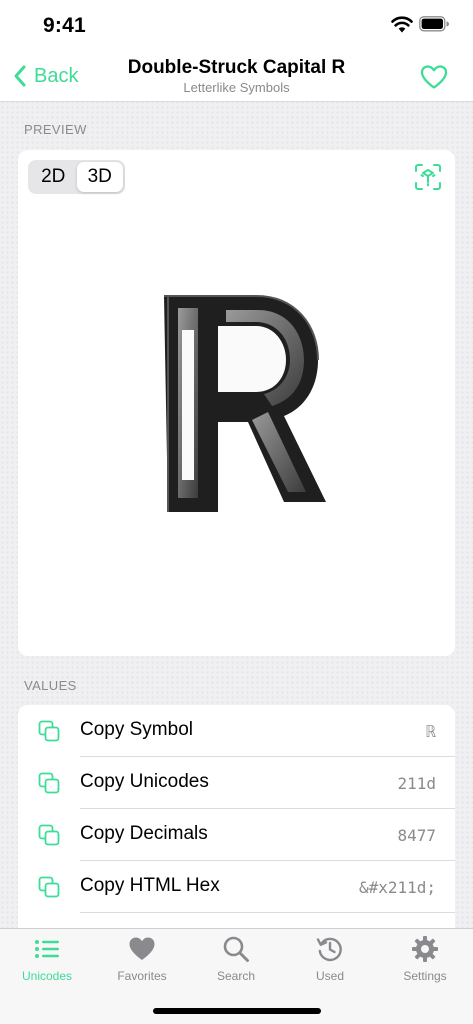 This screenshot has width=473, height=1024. What do you see at coordinates (267, 912) in the screenshot?
I see `row-divider` at bounding box center [267, 912].